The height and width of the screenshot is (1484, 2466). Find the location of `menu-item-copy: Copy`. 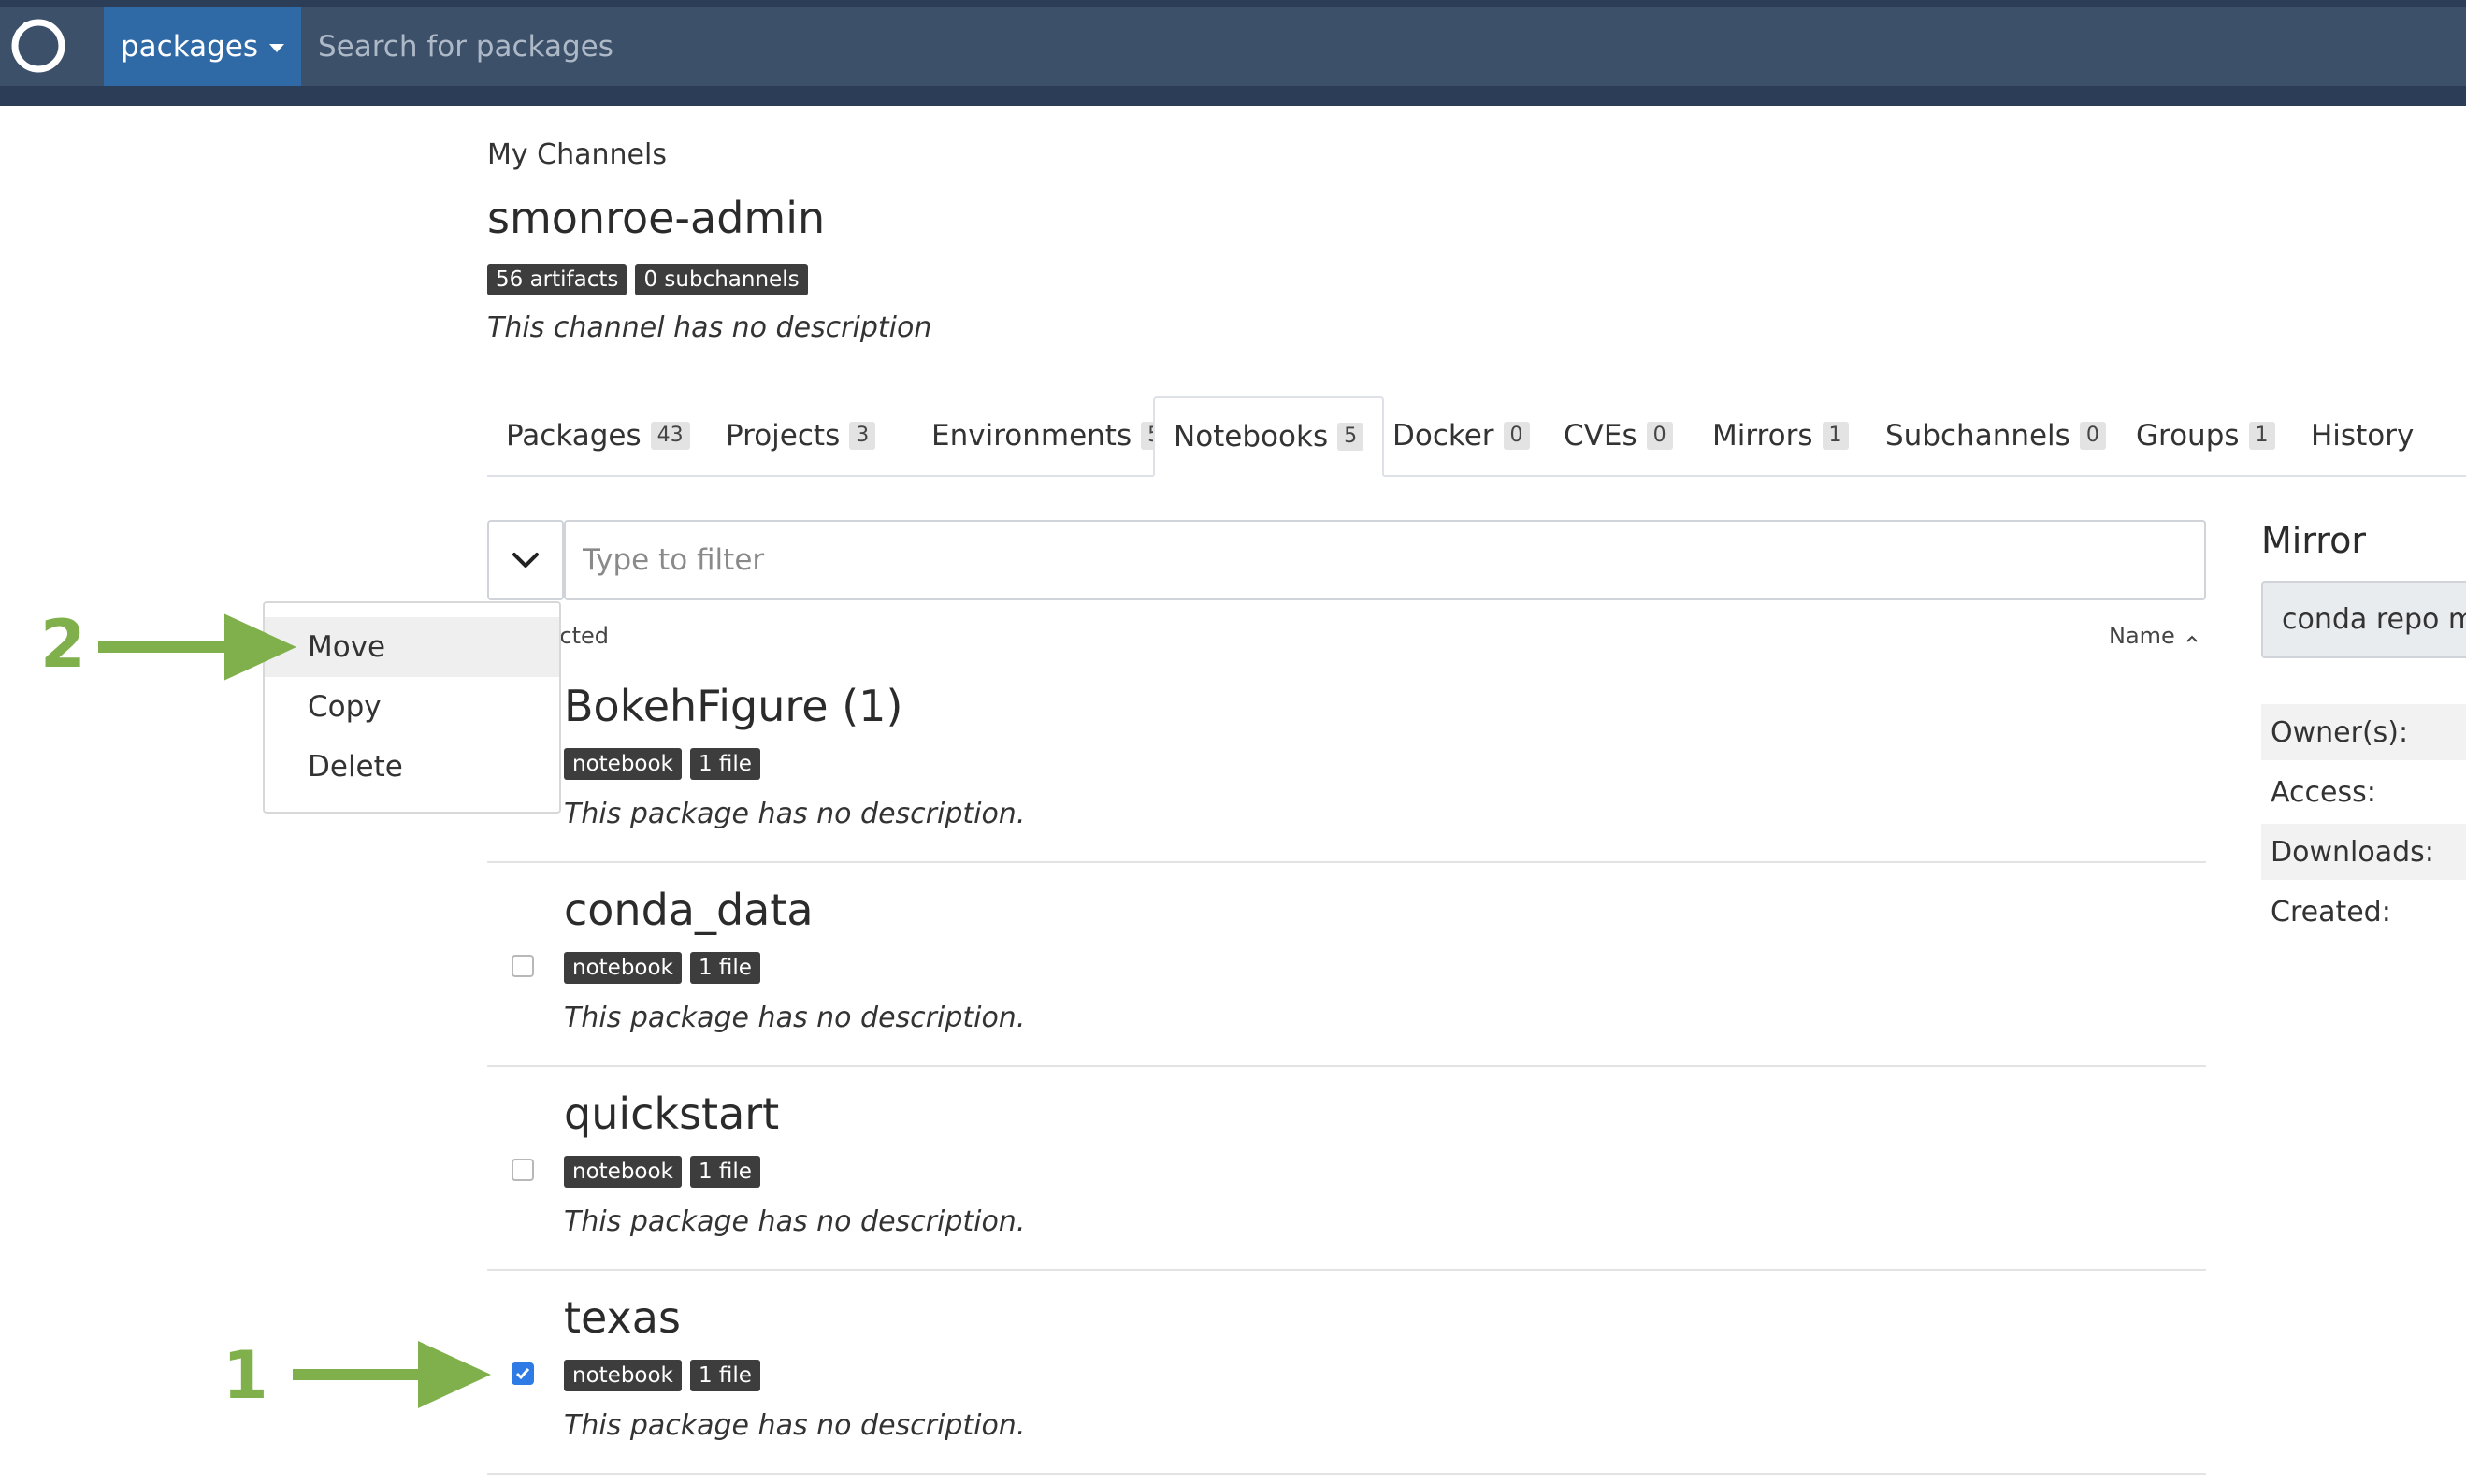

menu-item-copy: Copy is located at coordinates (412, 707).